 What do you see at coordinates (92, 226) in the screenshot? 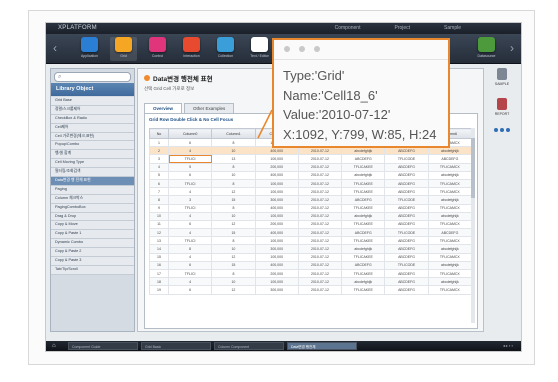
I see `library-list-item: Copy & Move` at bounding box center [92, 226].